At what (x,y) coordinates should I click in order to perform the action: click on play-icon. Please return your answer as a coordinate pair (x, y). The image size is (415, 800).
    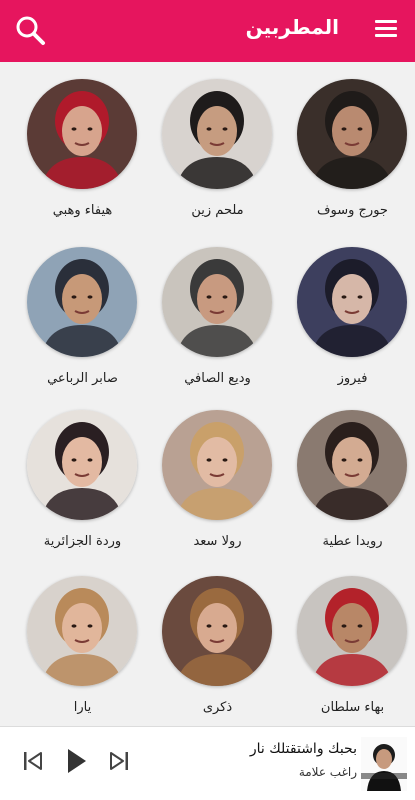
    Looking at the image, I should click on (77, 761).